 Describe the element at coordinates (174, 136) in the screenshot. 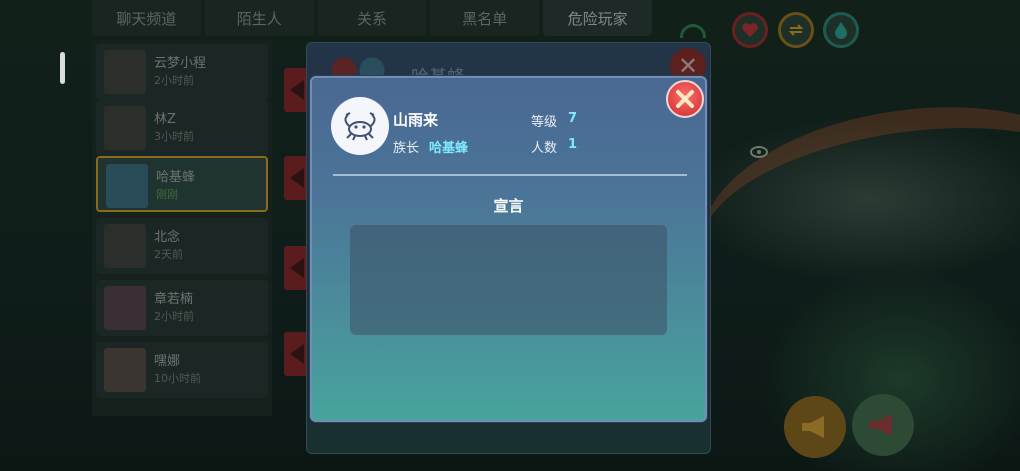

I see `list-item-time: 3小时前` at that location.